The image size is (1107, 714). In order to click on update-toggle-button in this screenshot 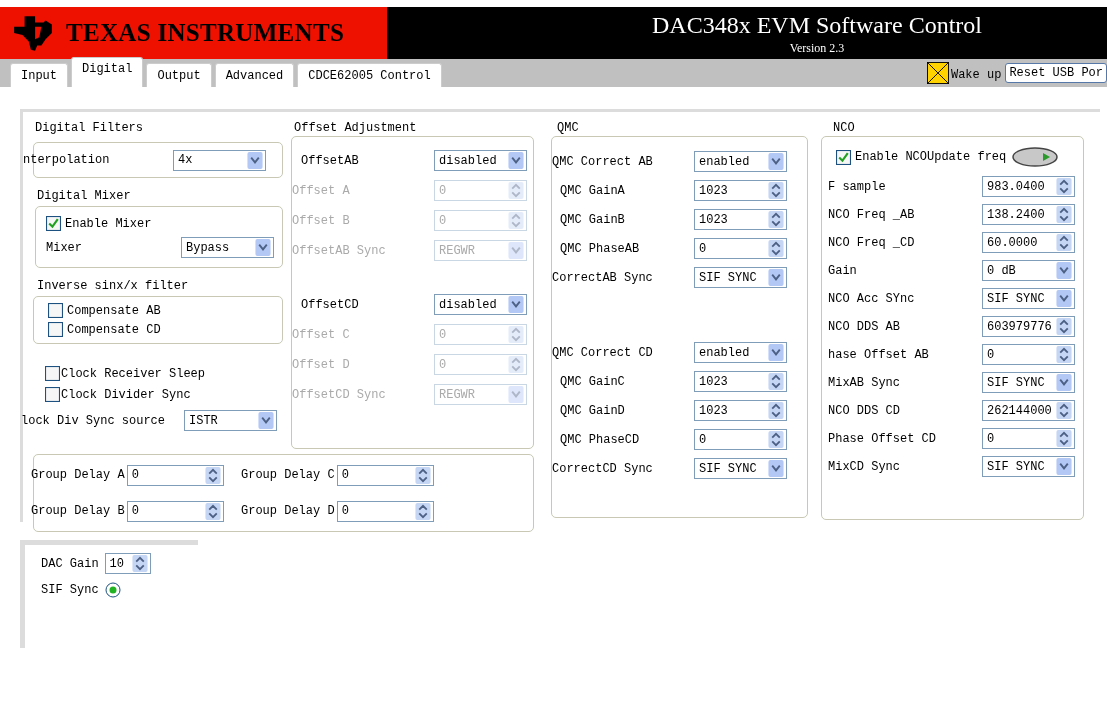, I will do `click(1035, 157)`.